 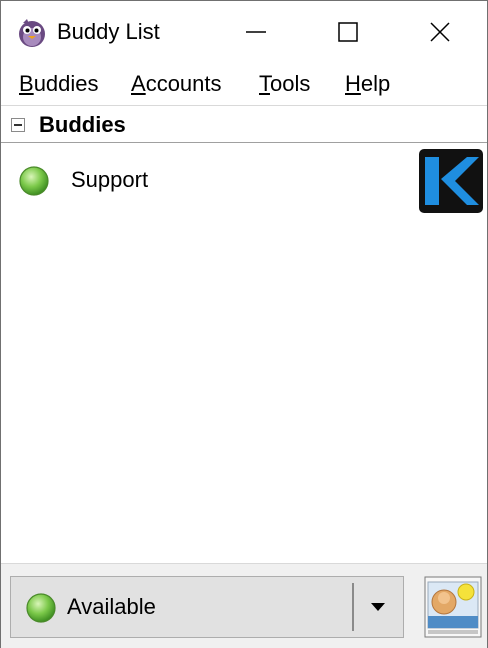 I want to click on minimize-button, so click(x=256, y=32).